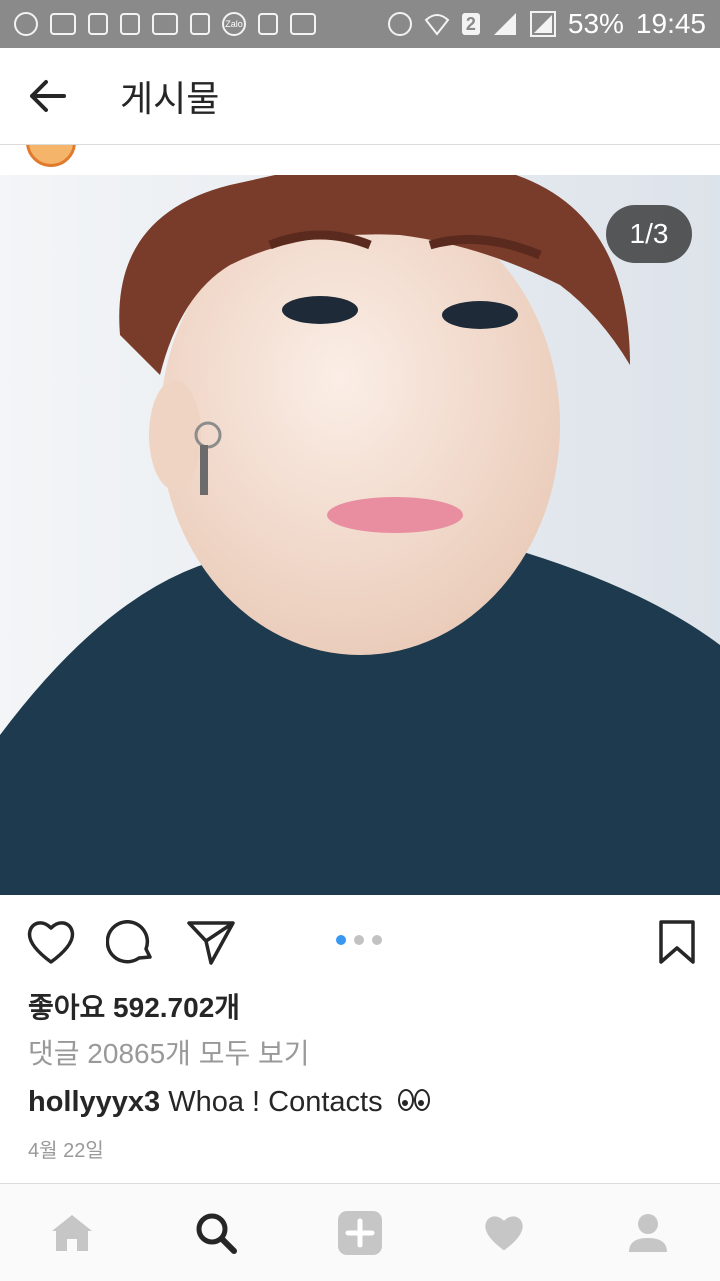 The image size is (720, 1281). I want to click on add-post-icon, so click(360, 1232).